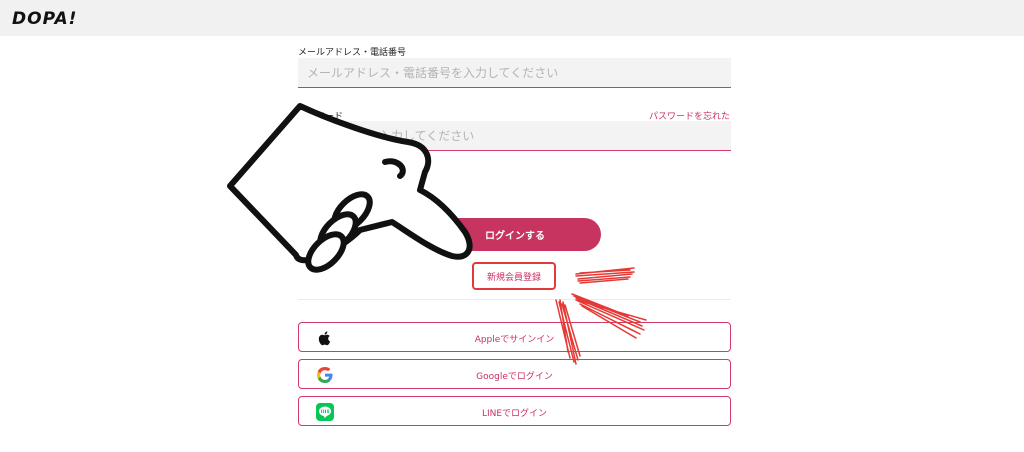 The image size is (1024, 452). I want to click on line-login-label: LINEでログイン, so click(514, 414).